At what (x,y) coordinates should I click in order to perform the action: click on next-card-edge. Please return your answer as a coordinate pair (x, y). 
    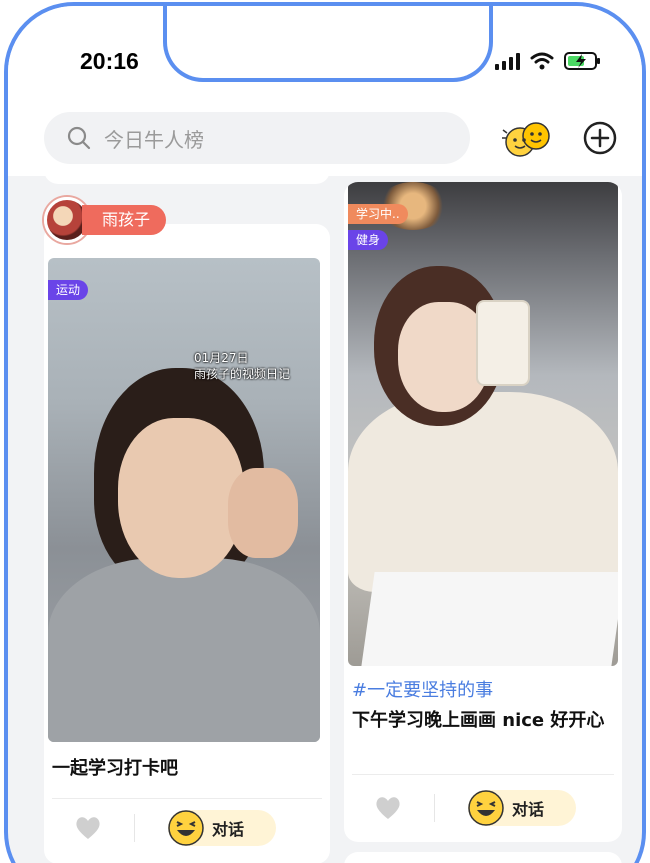
    Looking at the image, I should click on (483, 857).